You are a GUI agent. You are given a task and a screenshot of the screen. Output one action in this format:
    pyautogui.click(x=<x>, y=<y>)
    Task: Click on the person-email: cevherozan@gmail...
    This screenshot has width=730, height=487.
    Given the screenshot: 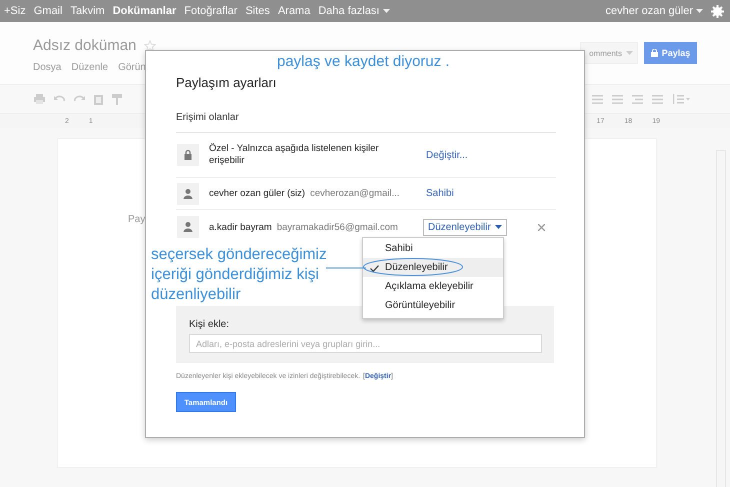 What is the action you would take?
    pyautogui.click(x=355, y=193)
    